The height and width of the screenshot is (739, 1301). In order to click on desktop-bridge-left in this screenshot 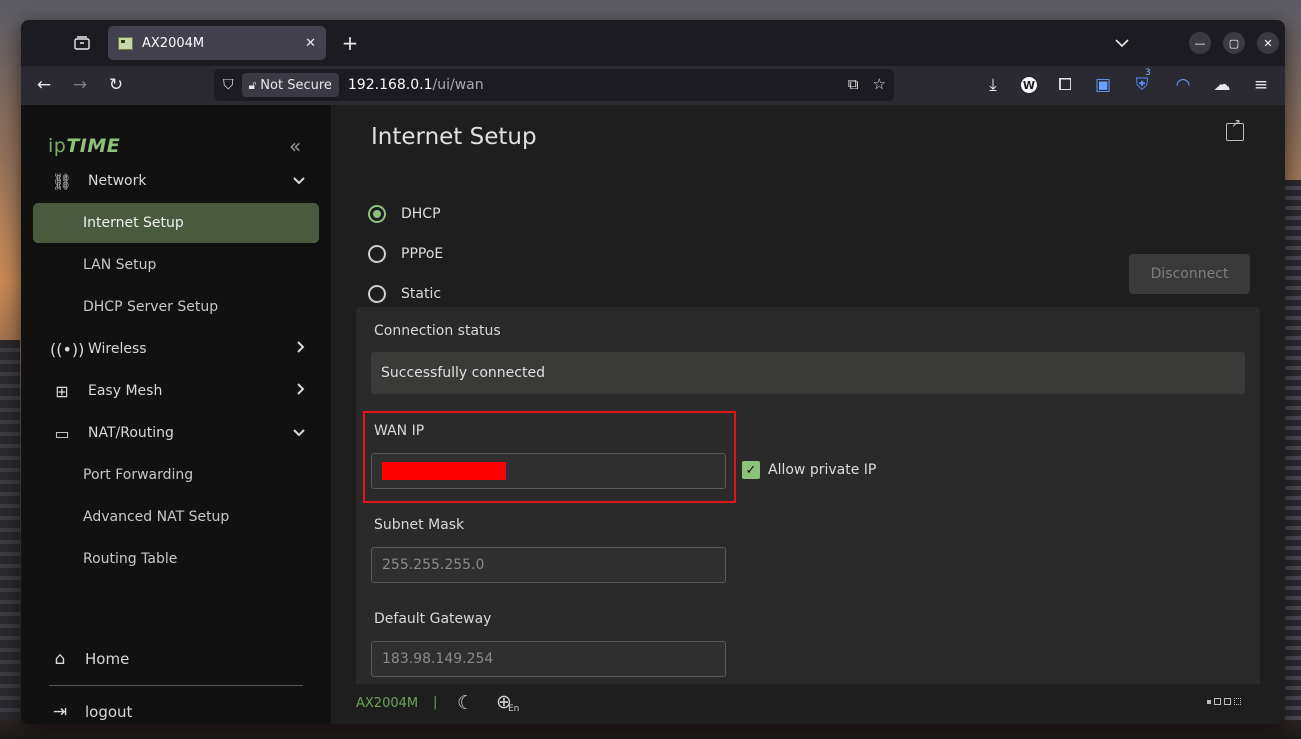, I will do `click(10, 530)`.